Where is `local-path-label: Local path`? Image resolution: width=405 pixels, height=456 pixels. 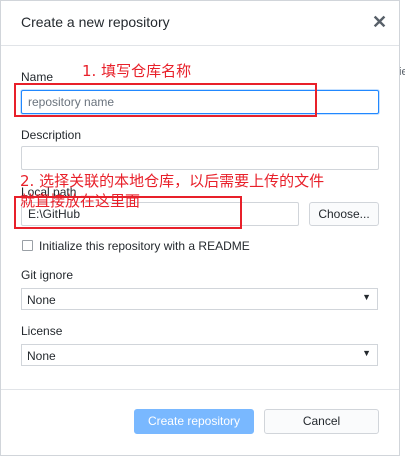
local-path-label: Local path is located at coordinates (49, 192).